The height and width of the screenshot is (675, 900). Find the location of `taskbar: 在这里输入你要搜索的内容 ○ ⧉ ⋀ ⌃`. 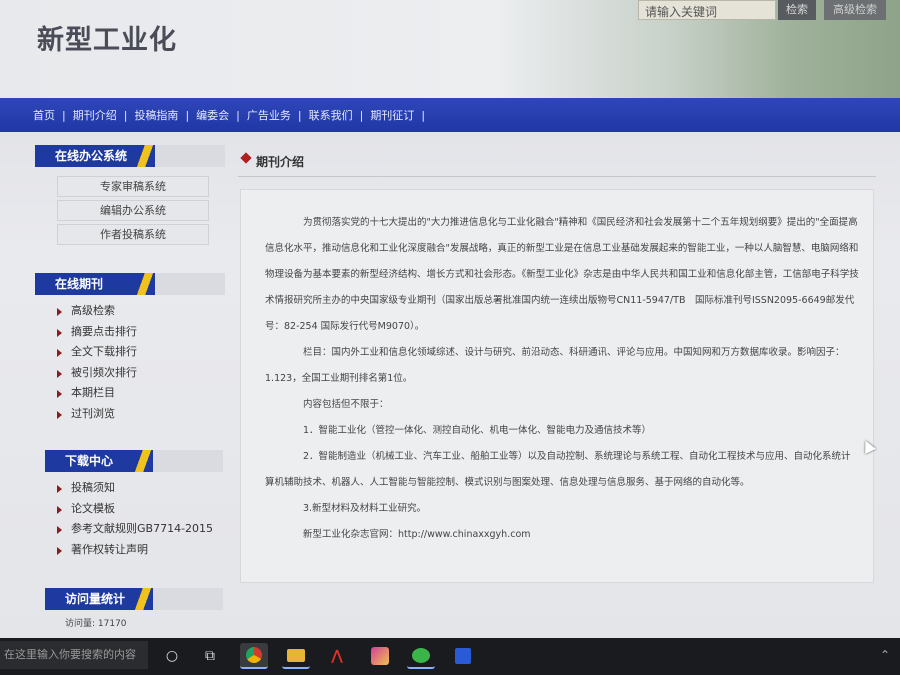

taskbar: 在这里输入你要搜索的内容 ○ ⧉ ⋀ ⌃ is located at coordinates (450, 656).